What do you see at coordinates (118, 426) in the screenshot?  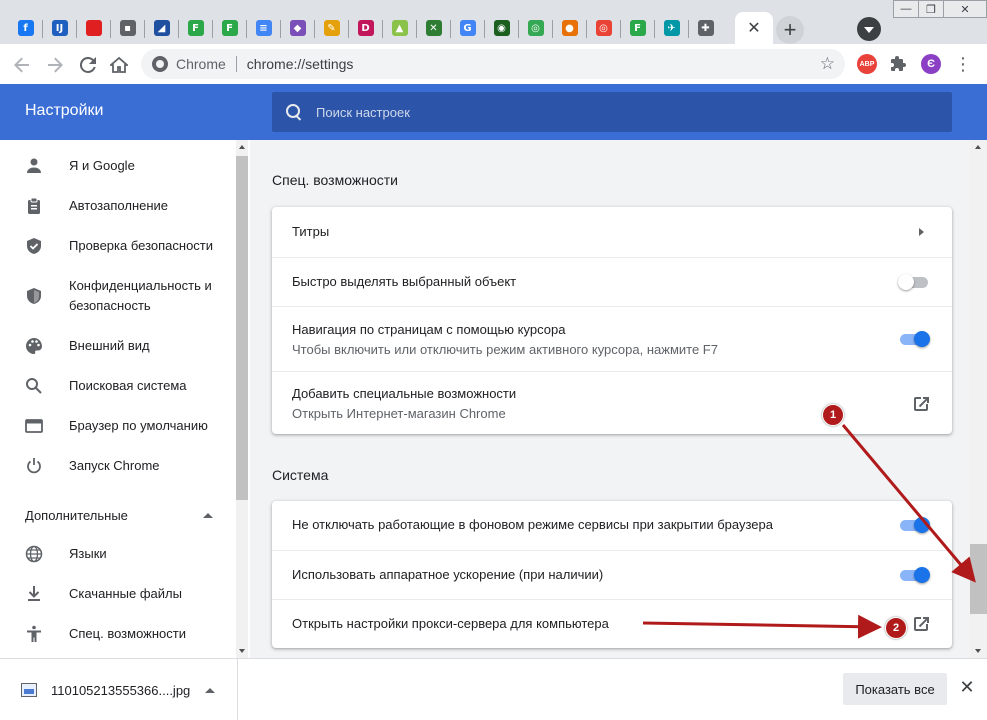 I see `sidebar-item: Браузер по умолчанию` at bounding box center [118, 426].